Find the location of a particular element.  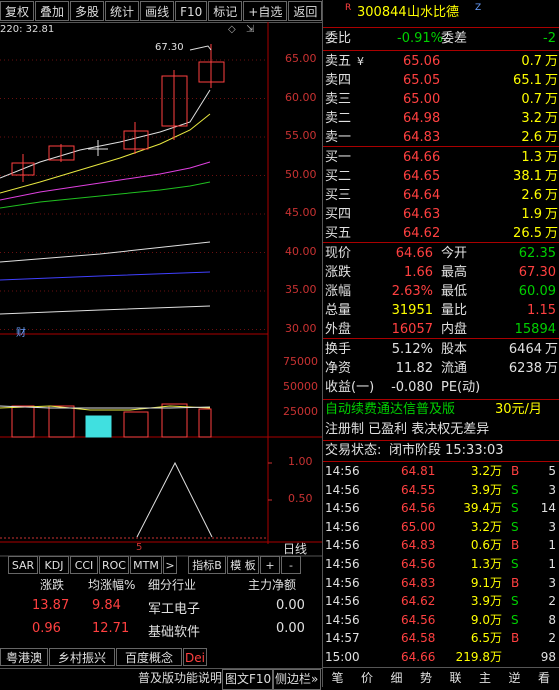

asks-row: 卖四 65.05 65.1 万 is located at coordinates (441, 80).